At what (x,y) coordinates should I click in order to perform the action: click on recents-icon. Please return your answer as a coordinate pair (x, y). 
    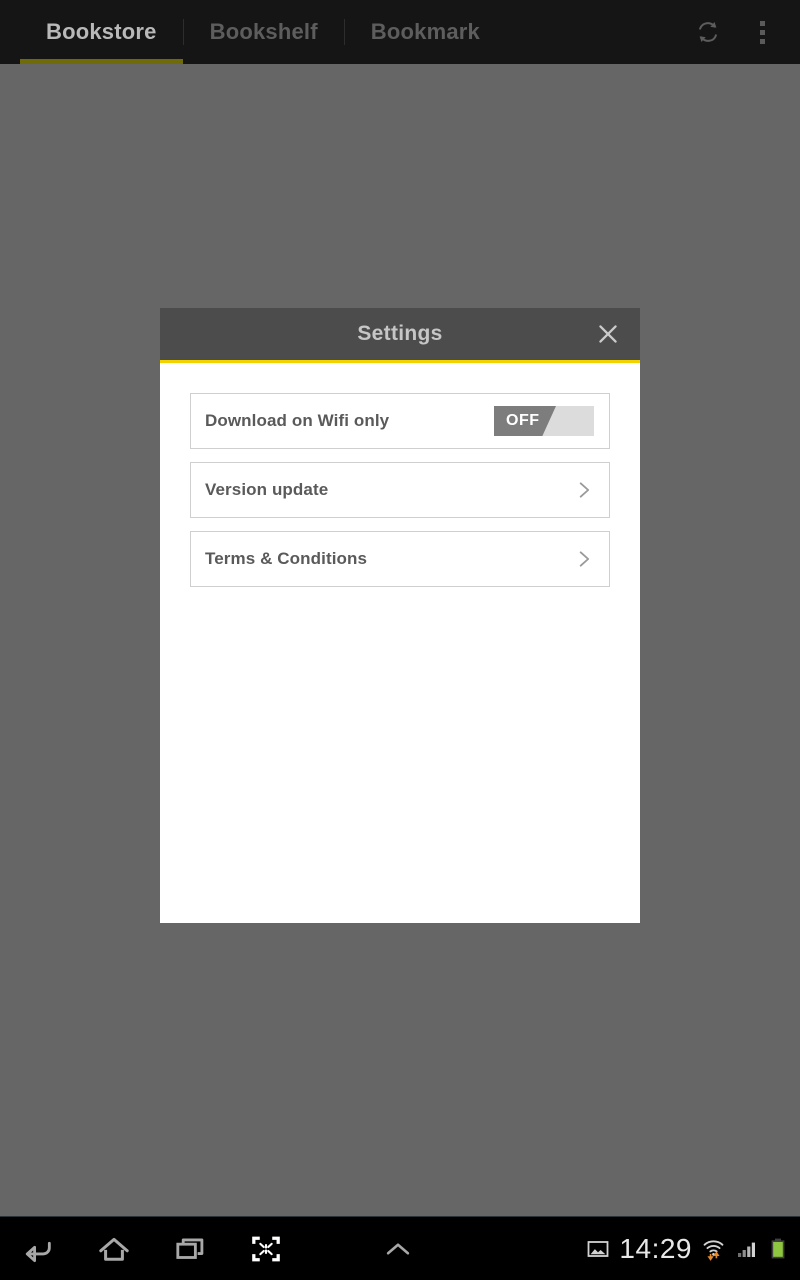
    Looking at the image, I should click on (190, 1248).